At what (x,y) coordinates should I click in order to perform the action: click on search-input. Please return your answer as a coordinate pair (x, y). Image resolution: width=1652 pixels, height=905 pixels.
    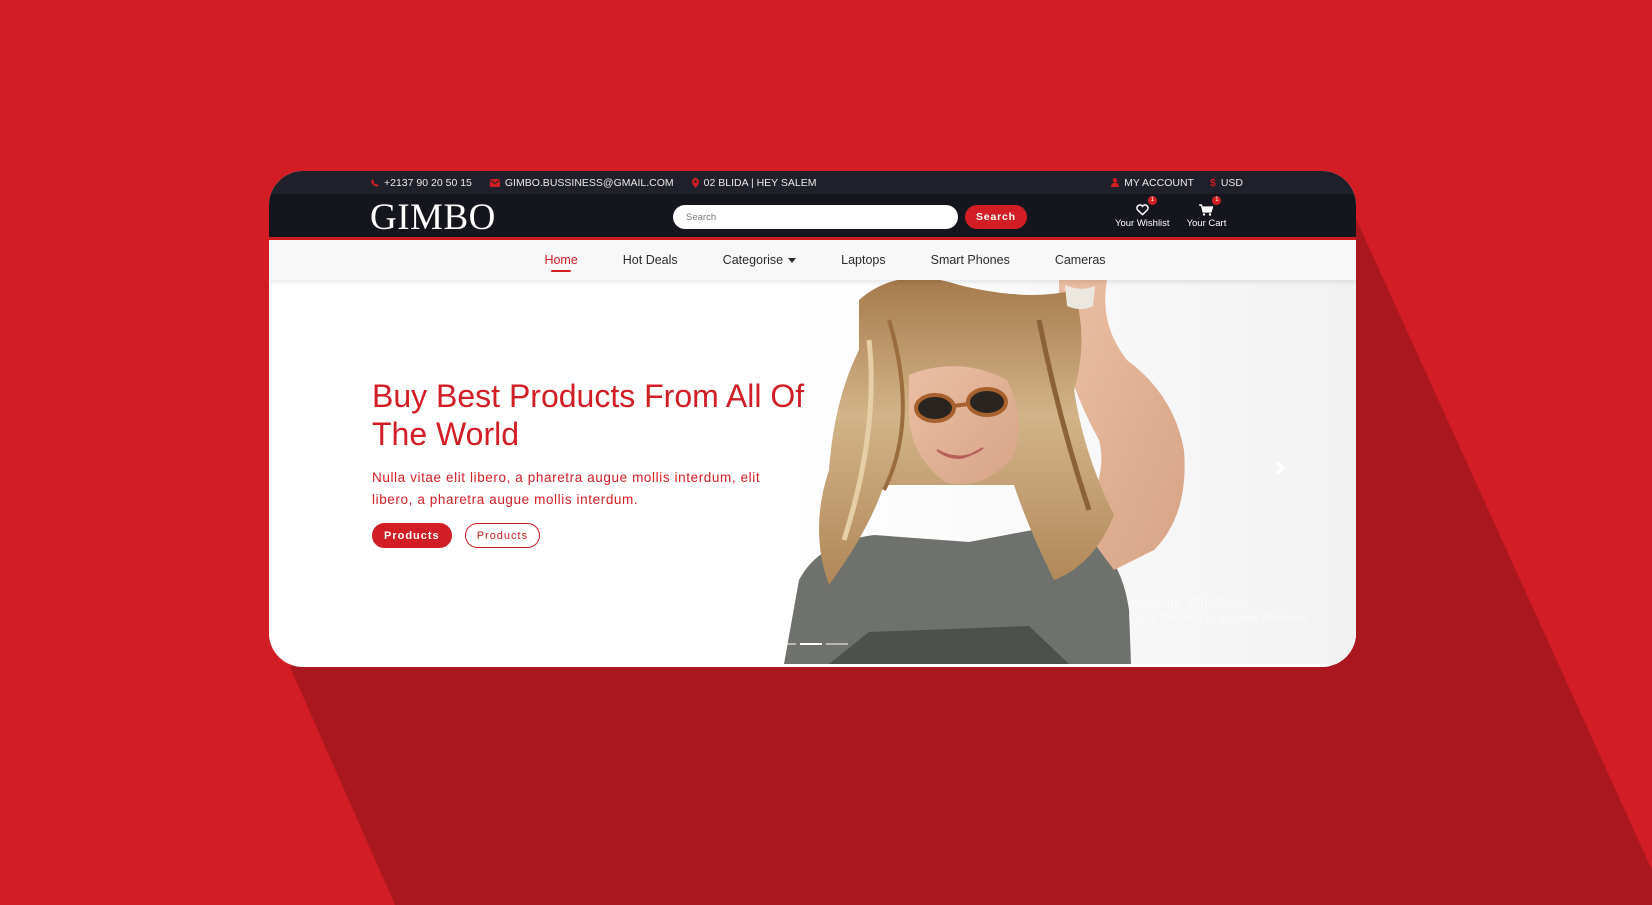
    Looking at the image, I should click on (815, 217).